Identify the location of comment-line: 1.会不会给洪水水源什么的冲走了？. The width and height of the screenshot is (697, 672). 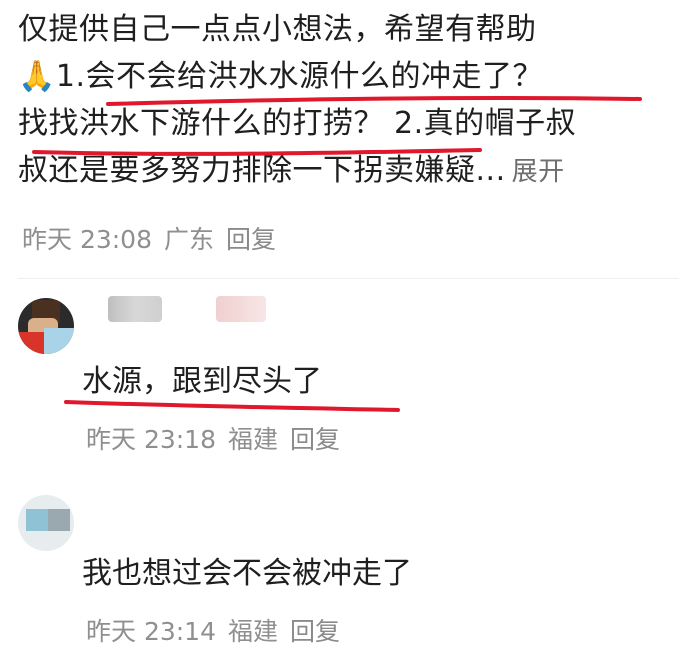
(299, 76).